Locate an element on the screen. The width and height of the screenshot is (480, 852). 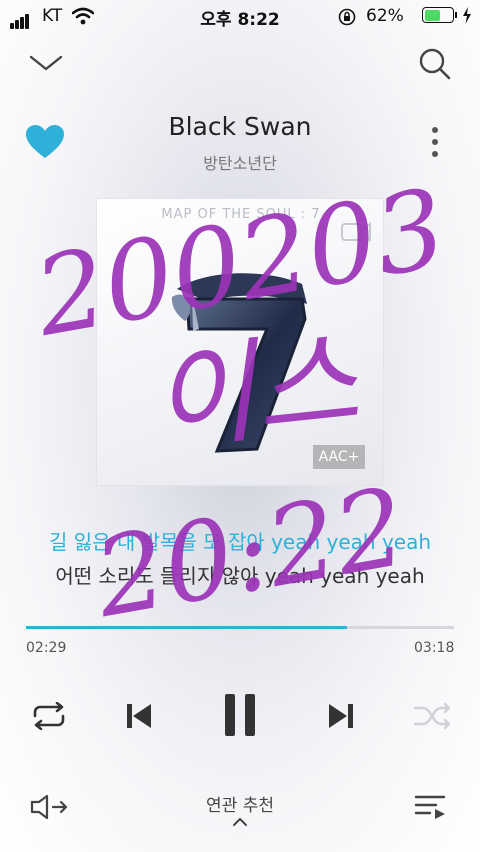
heart-icon is located at coordinates (45, 141).